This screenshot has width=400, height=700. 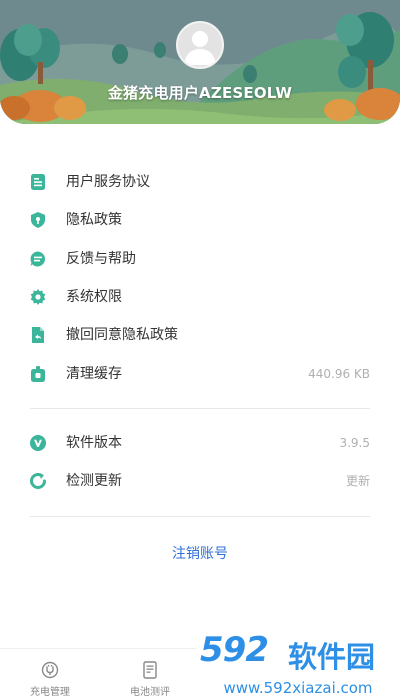 What do you see at coordinates (37, 259) in the screenshot?
I see `chat-icon` at bounding box center [37, 259].